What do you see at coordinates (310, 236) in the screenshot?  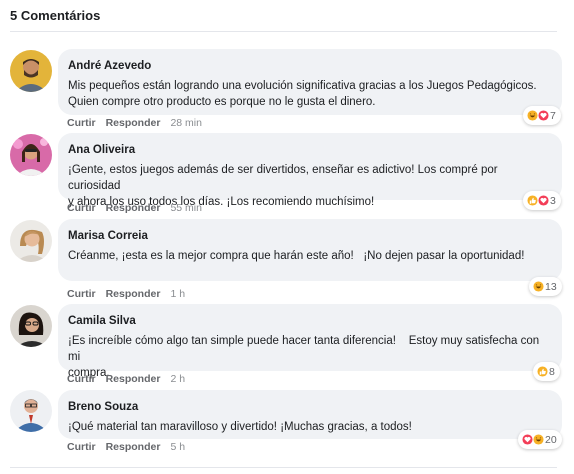 I see `comment-author: Marisa Correia` at bounding box center [310, 236].